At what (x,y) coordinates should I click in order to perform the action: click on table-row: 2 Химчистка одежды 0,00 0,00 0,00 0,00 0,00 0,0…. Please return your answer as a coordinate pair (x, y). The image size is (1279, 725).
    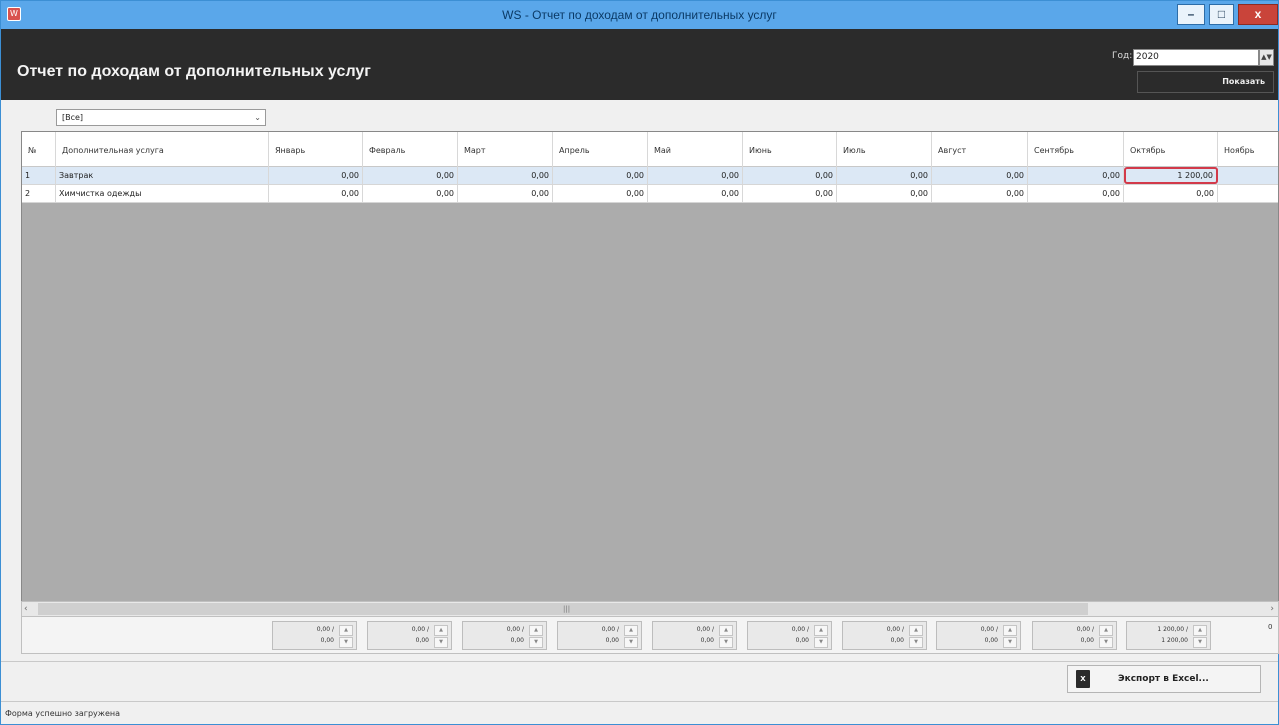
    Looking at the image, I should click on (650, 194).